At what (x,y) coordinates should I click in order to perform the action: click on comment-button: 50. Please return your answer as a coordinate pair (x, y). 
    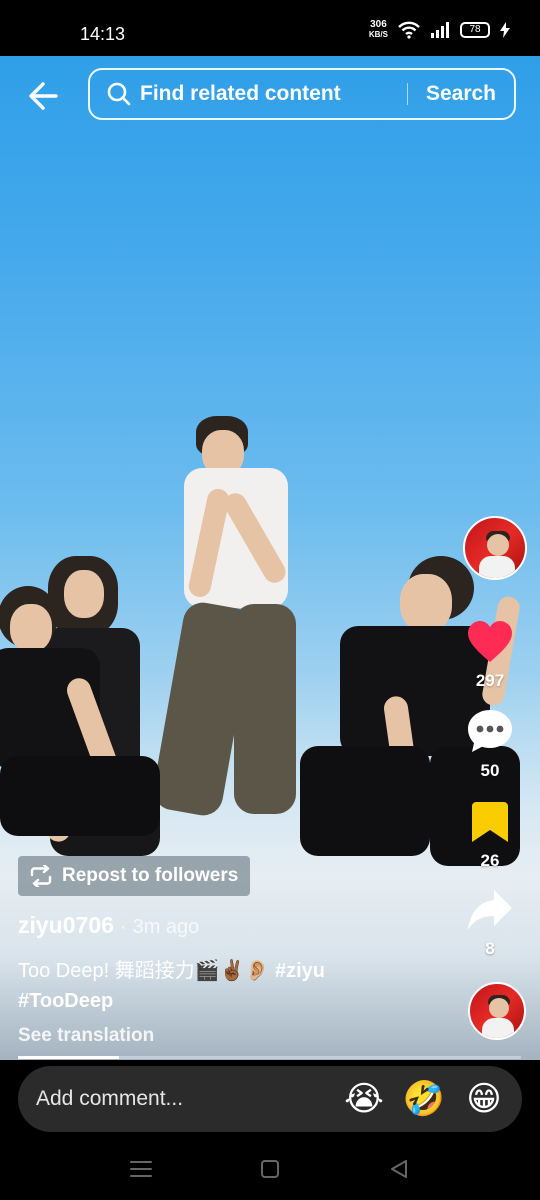
    Looking at the image, I should click on (490, 744).